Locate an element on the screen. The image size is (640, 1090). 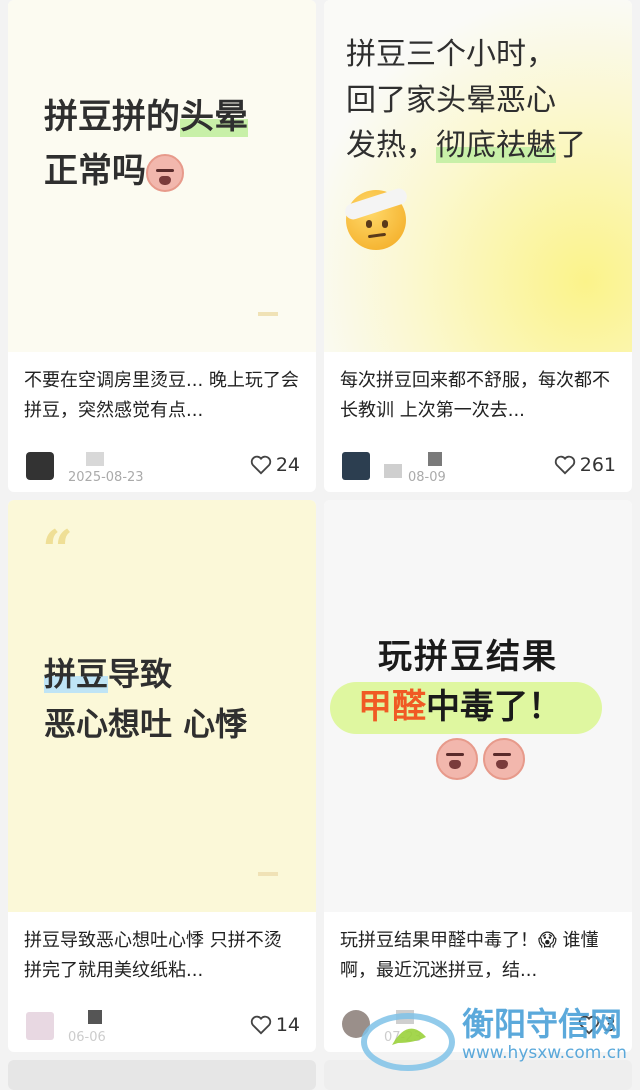
cover-text: 回了家头晕恶心 is located at coordinates (451, 100).